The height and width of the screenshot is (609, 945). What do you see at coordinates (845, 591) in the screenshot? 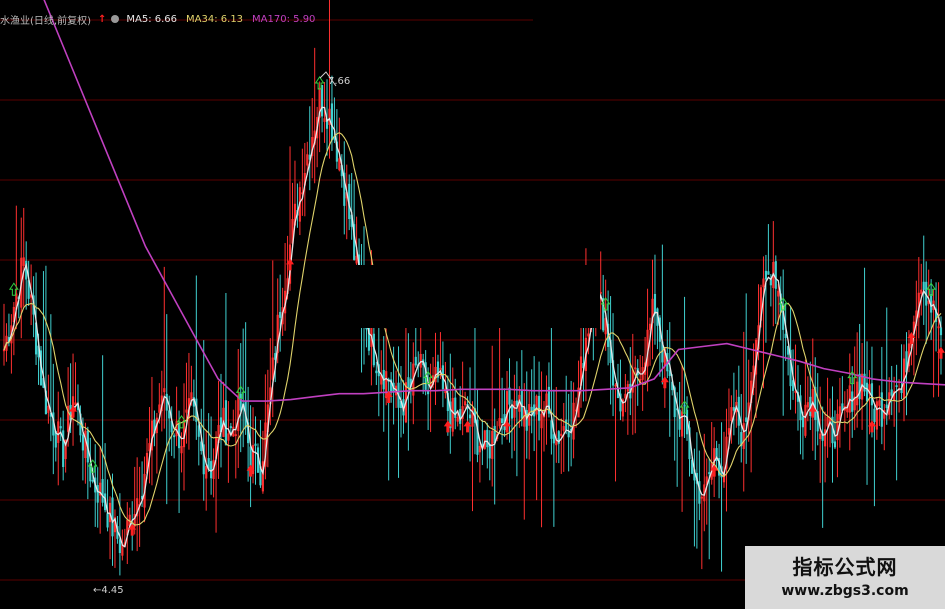
I see `watermark-url: www.zbgs3.com` at bounding box center [845, 591].